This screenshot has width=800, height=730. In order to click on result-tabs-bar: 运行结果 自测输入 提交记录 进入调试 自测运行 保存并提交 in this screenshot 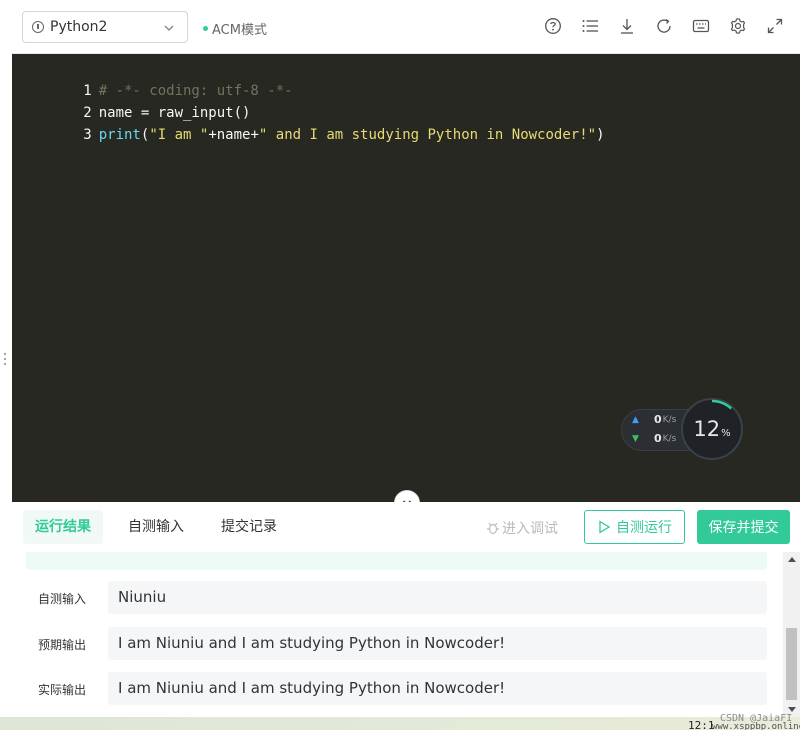, I will do `click(406, 527)`.